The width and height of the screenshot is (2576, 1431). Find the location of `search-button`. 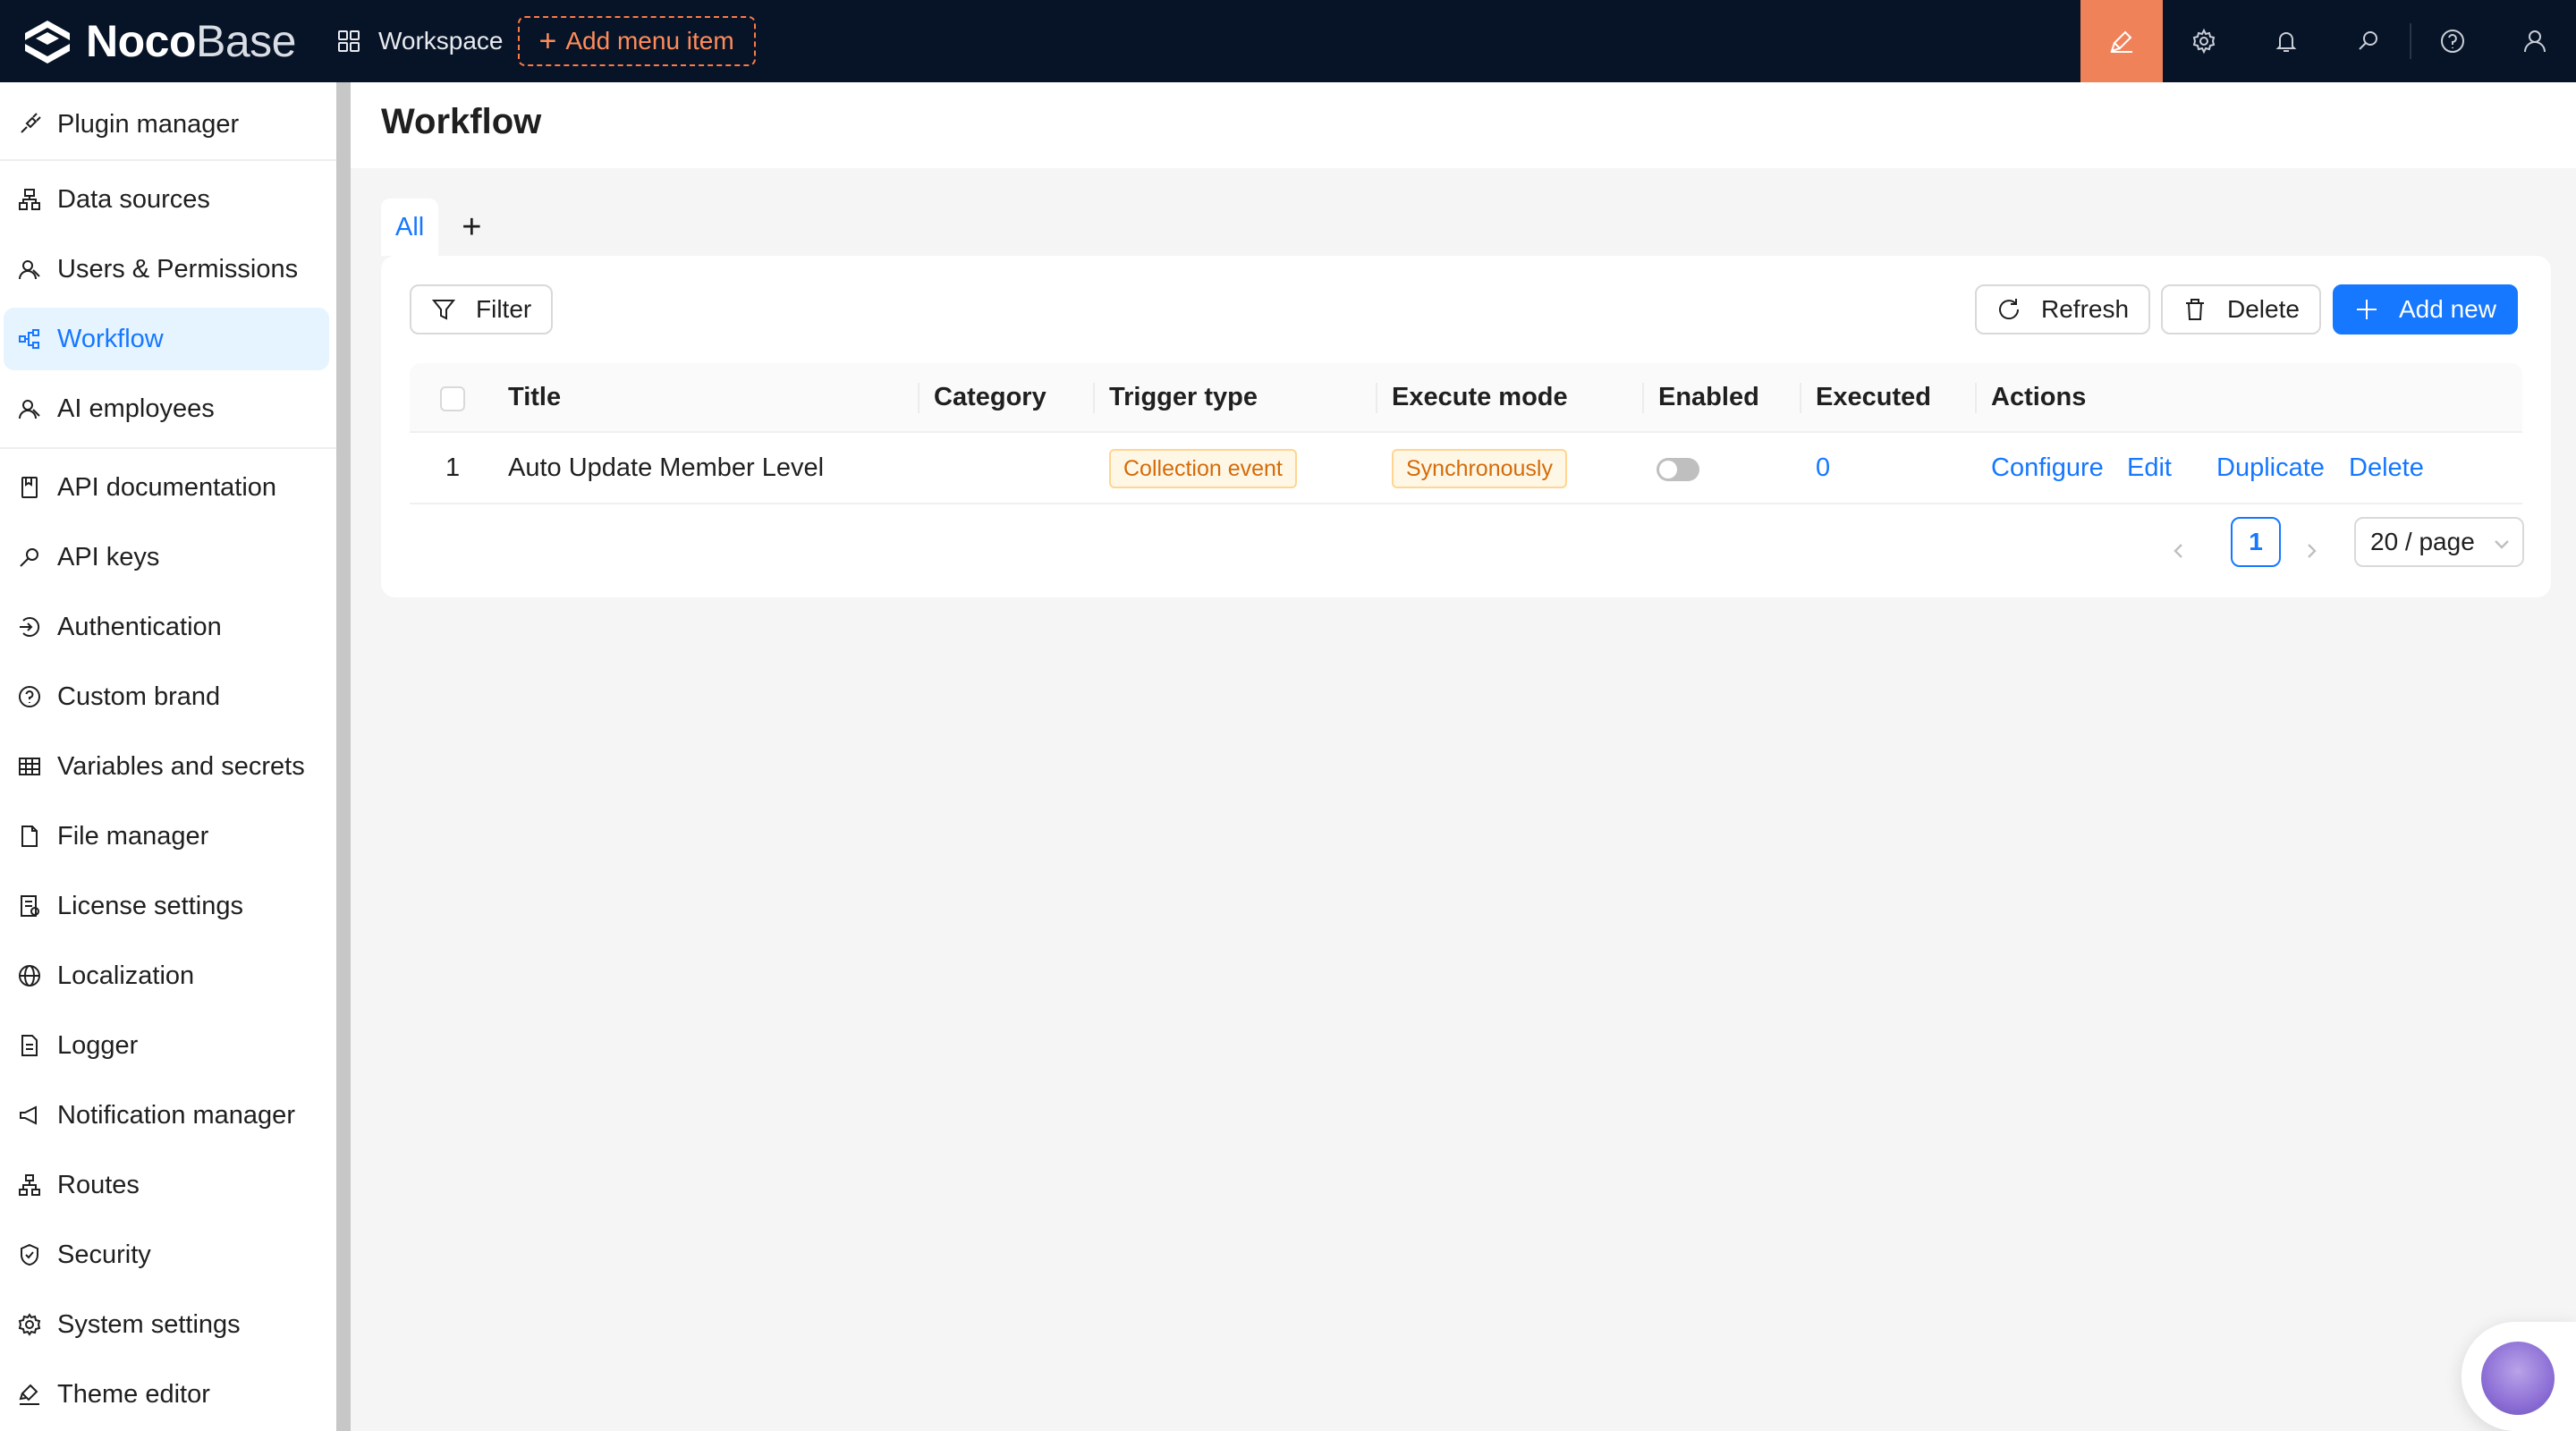

search-button is located at coordinates (2368, 41).